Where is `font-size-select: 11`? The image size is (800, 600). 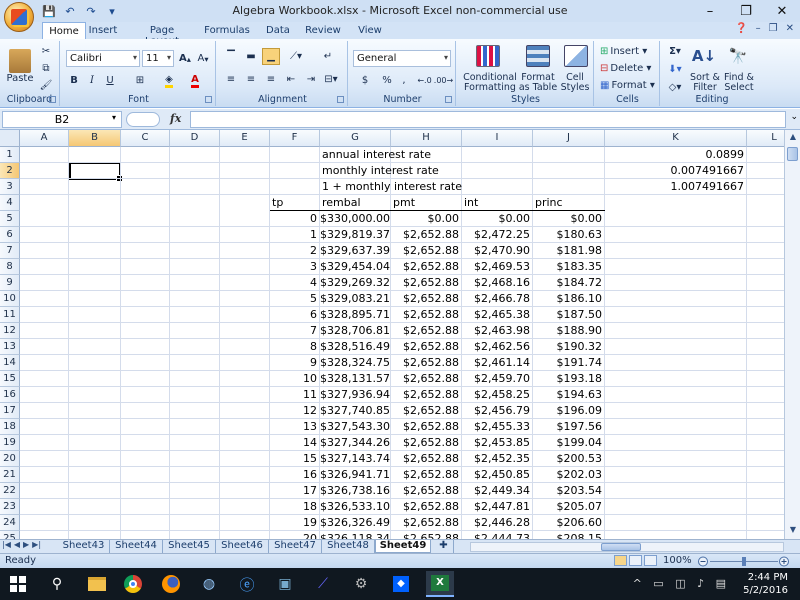 font-size-select: 11 is located at coordinates (158, 58).